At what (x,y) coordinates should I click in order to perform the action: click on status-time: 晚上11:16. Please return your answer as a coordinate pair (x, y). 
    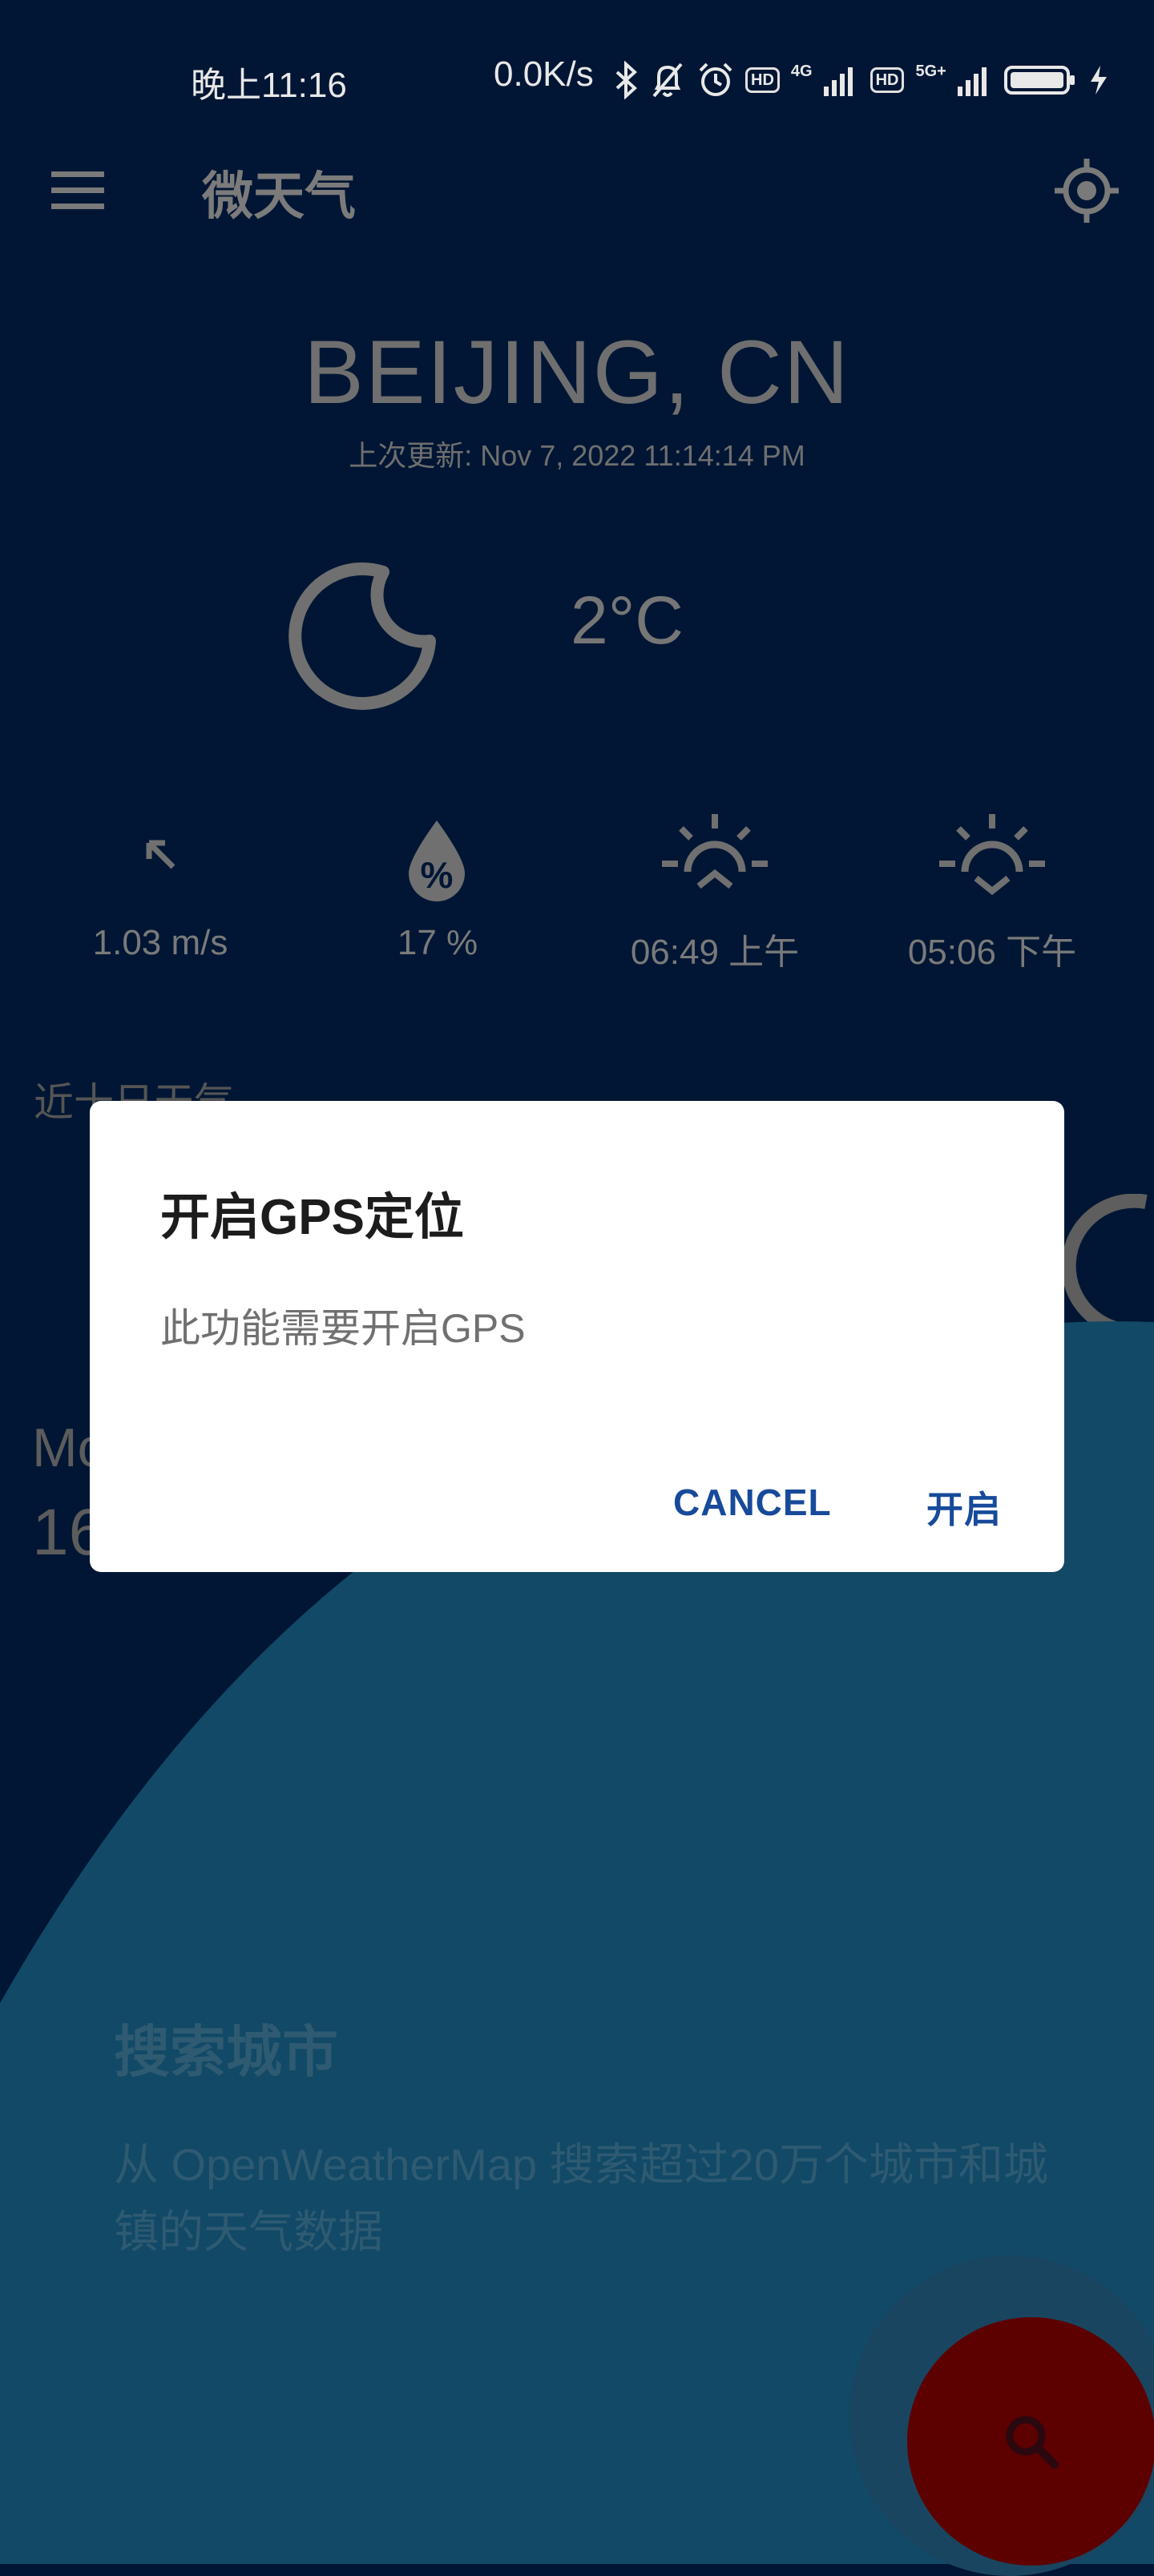
    Looking at the image, I should click on (269, 85).